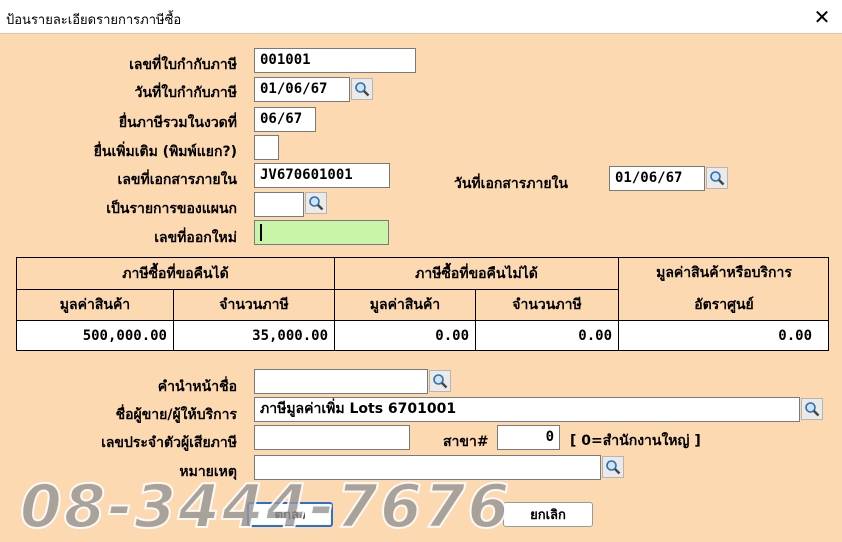 The height and width of the screenshot is (542, 842). Describe the element at coordinates (322, 175) in the screenshot. I see `internal-doc-no-input: JV670601001` at that location.